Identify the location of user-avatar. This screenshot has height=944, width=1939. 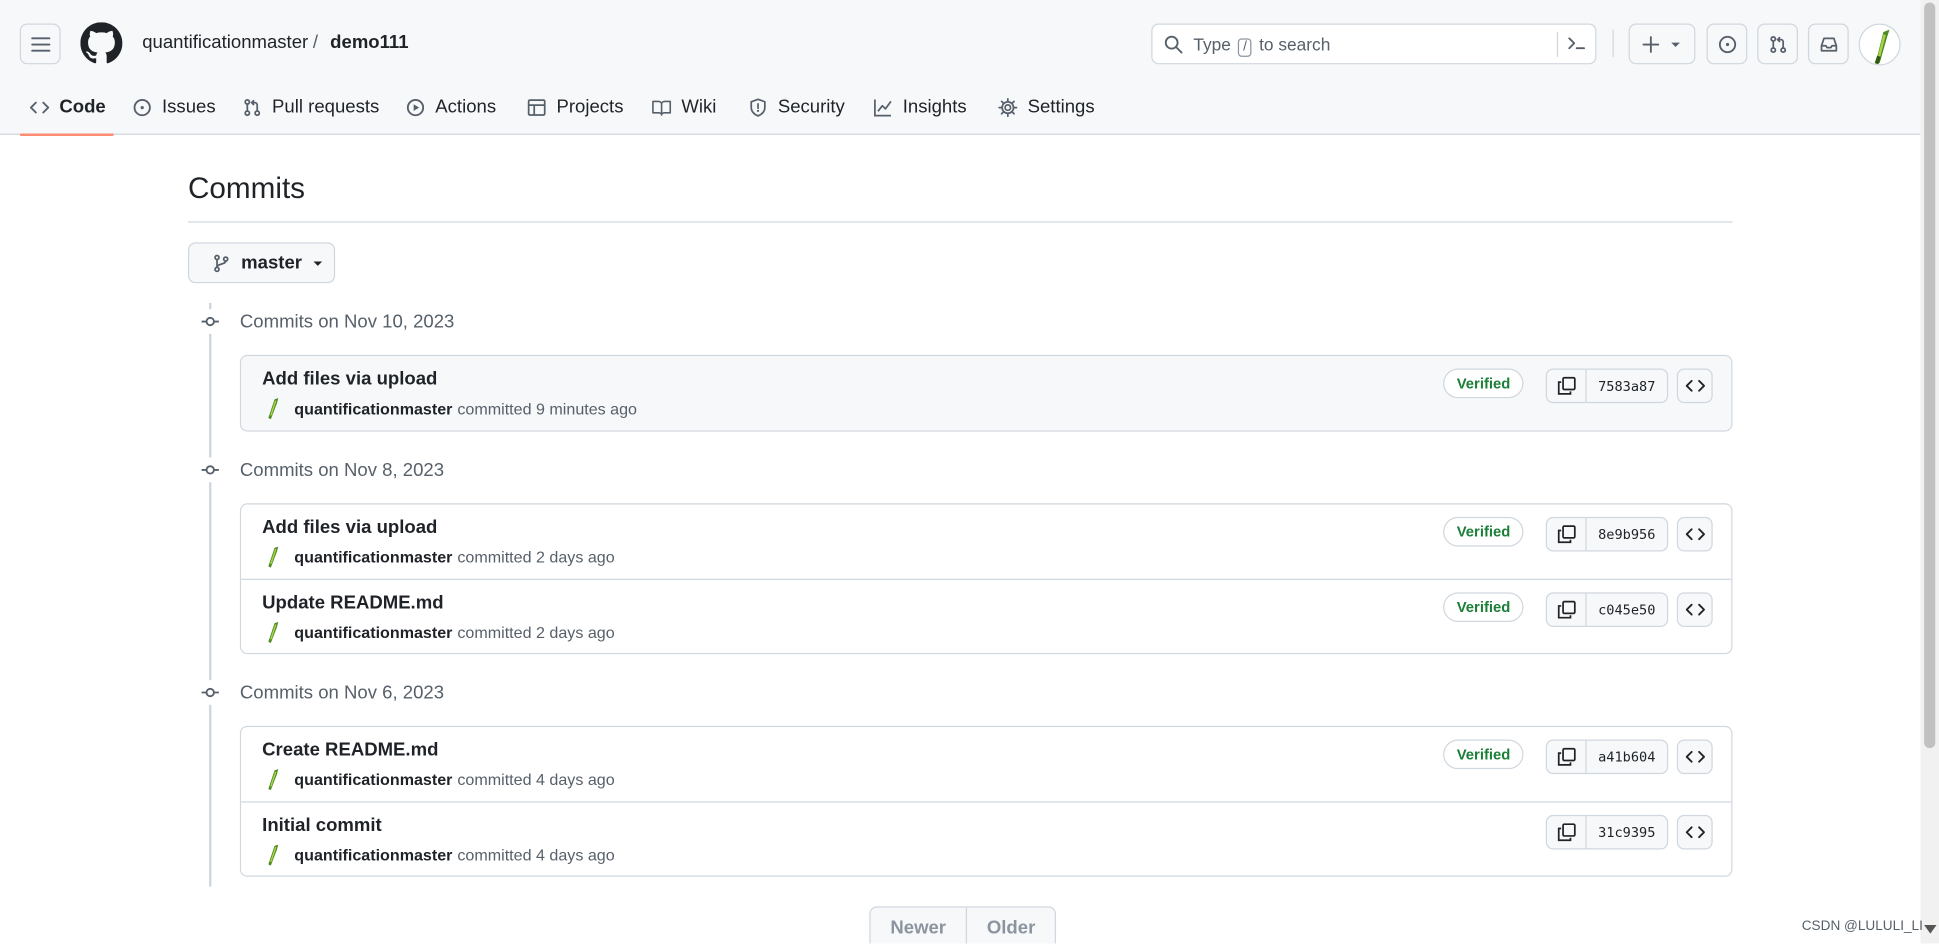
(1879, 44).